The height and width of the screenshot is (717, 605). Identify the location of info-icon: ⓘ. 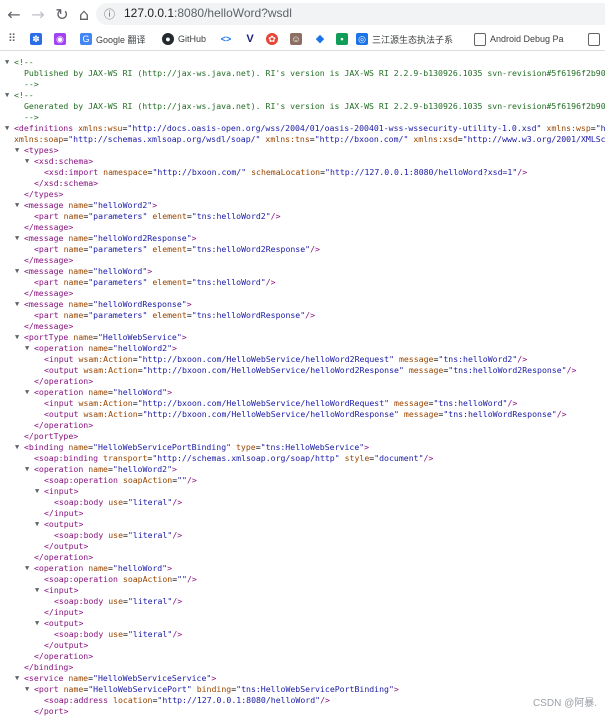
(109, 14).